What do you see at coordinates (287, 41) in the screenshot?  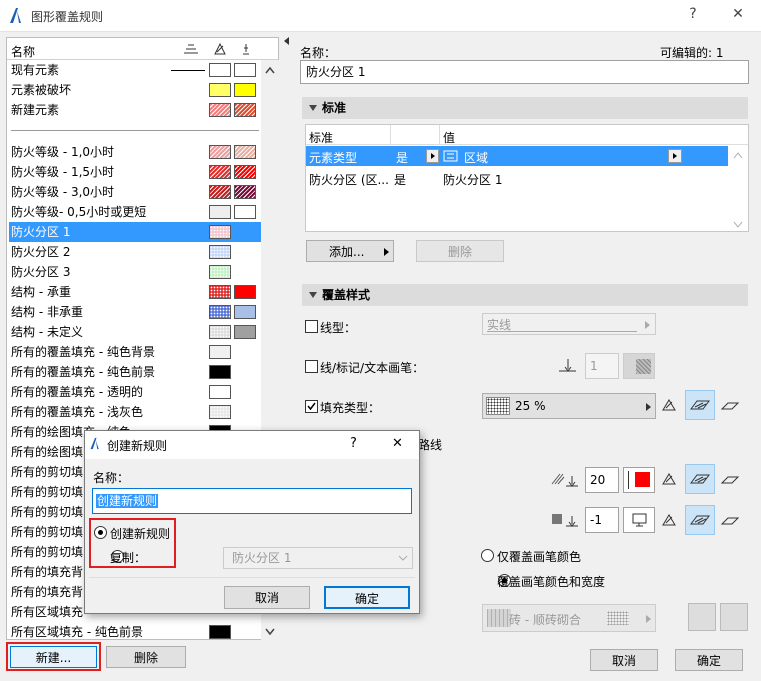 I see `collapse-panel-icon` at bounding box center [287, 41].